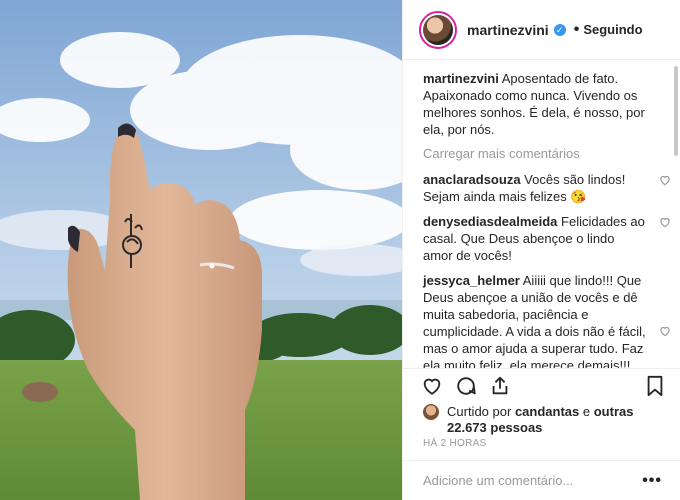  I want to click on author-username: martinezvini, so click(508, 30).